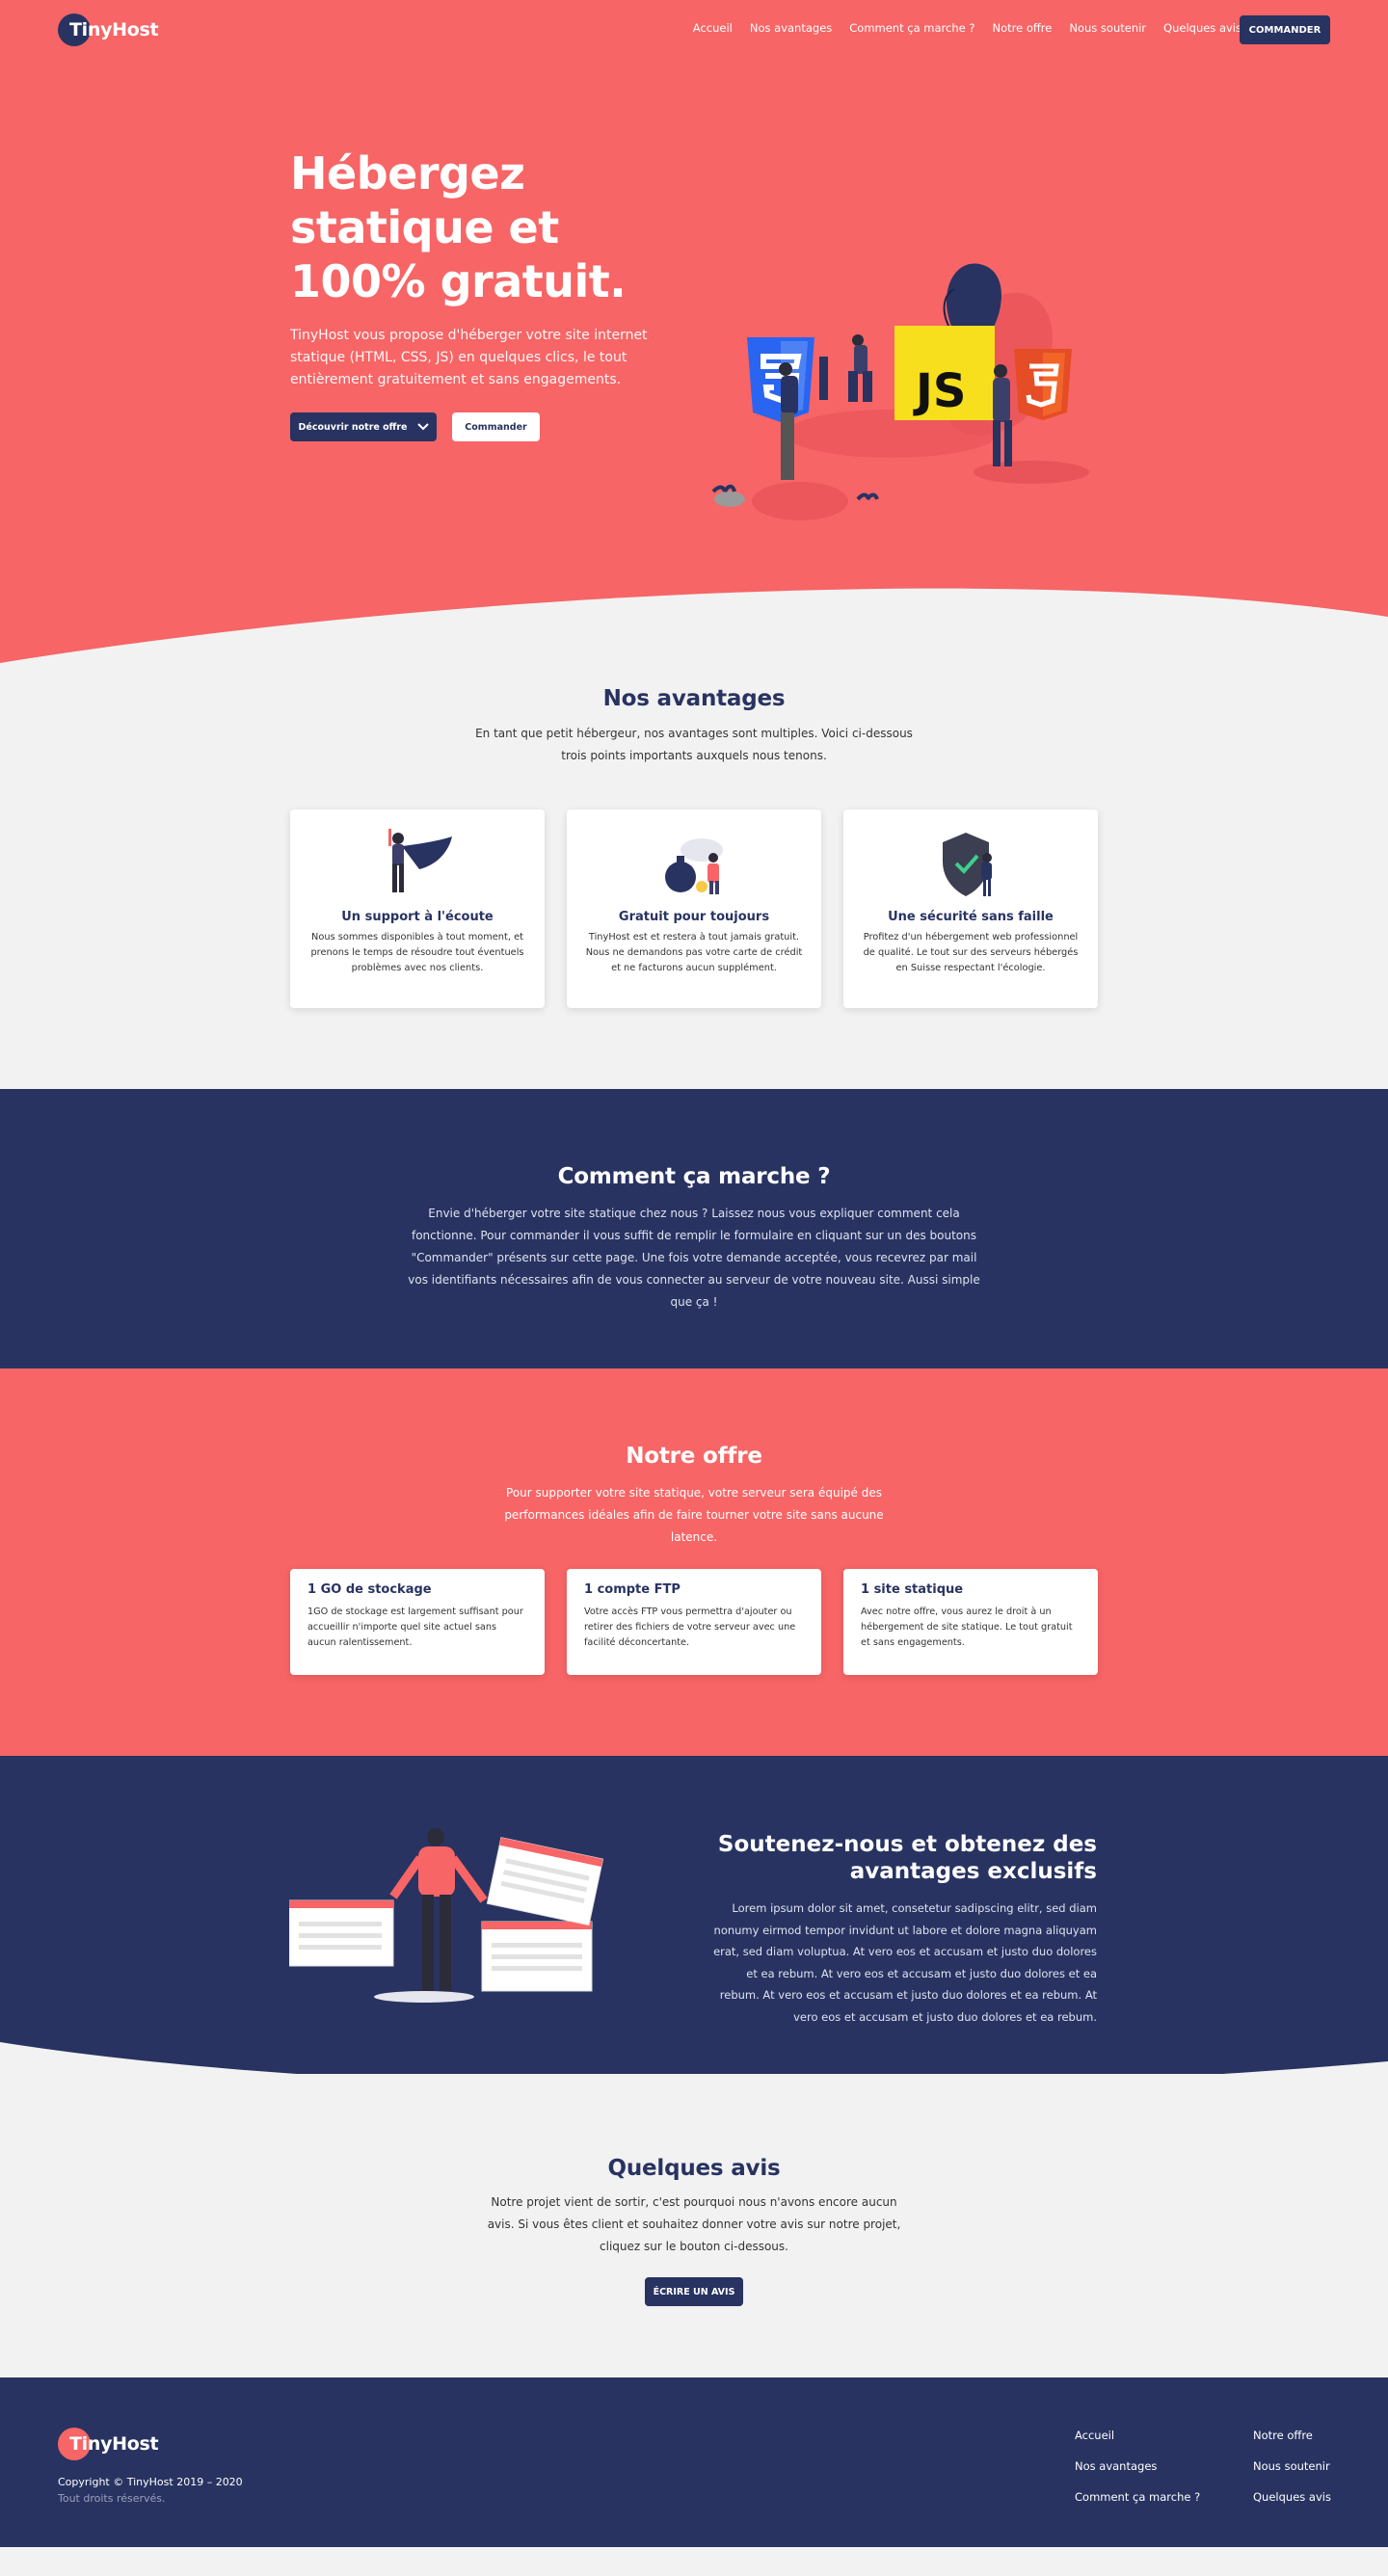  Describe the element at coordinates (694, 917) in the screenshot. I see `advantage-card-title: Gratuit pour toujours` at that location.